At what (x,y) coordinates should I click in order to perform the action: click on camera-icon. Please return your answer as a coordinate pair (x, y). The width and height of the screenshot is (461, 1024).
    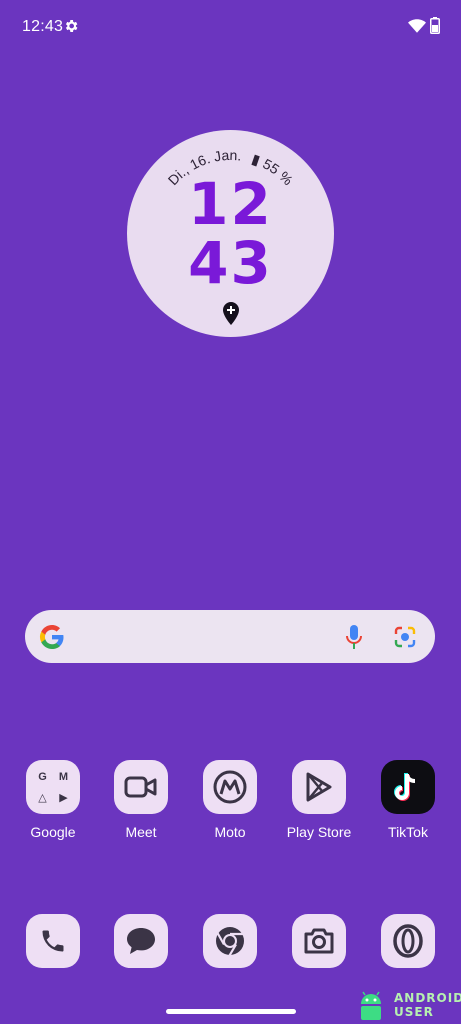
    Looking at the image, I should click on (319, 941).